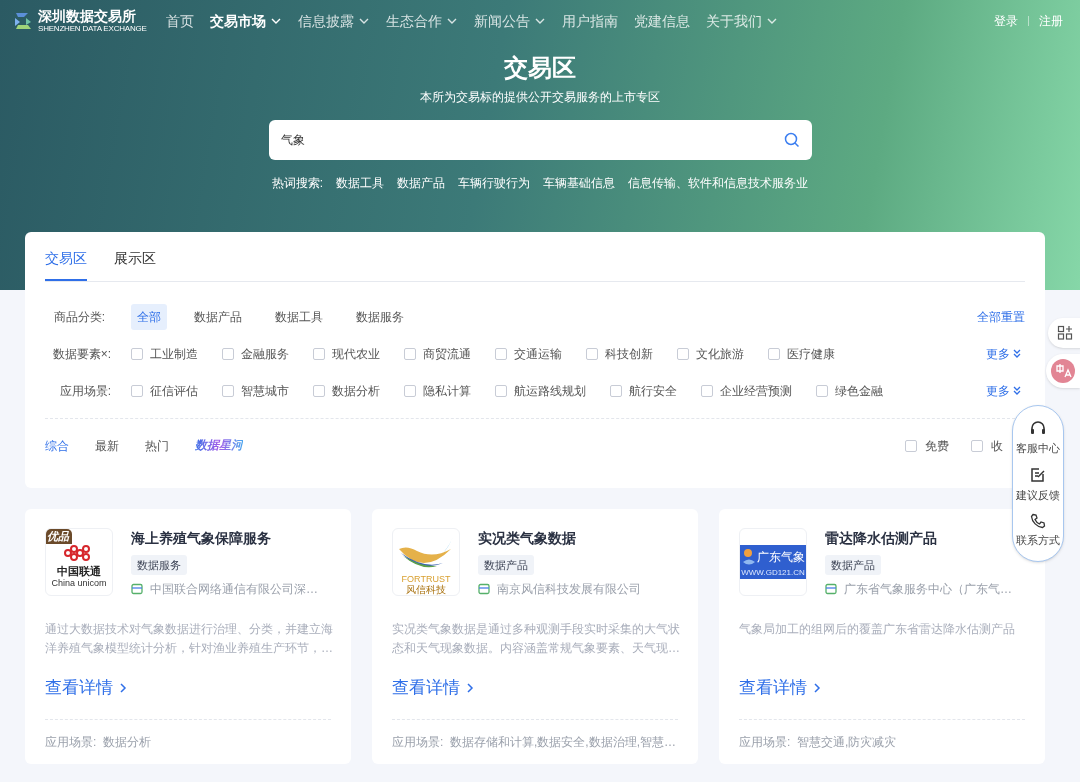  What do you see at coordinates (1038, 540) in the screenshot?
I see `support-menu-item: 联系方式` at bounding box center [1038, 540].